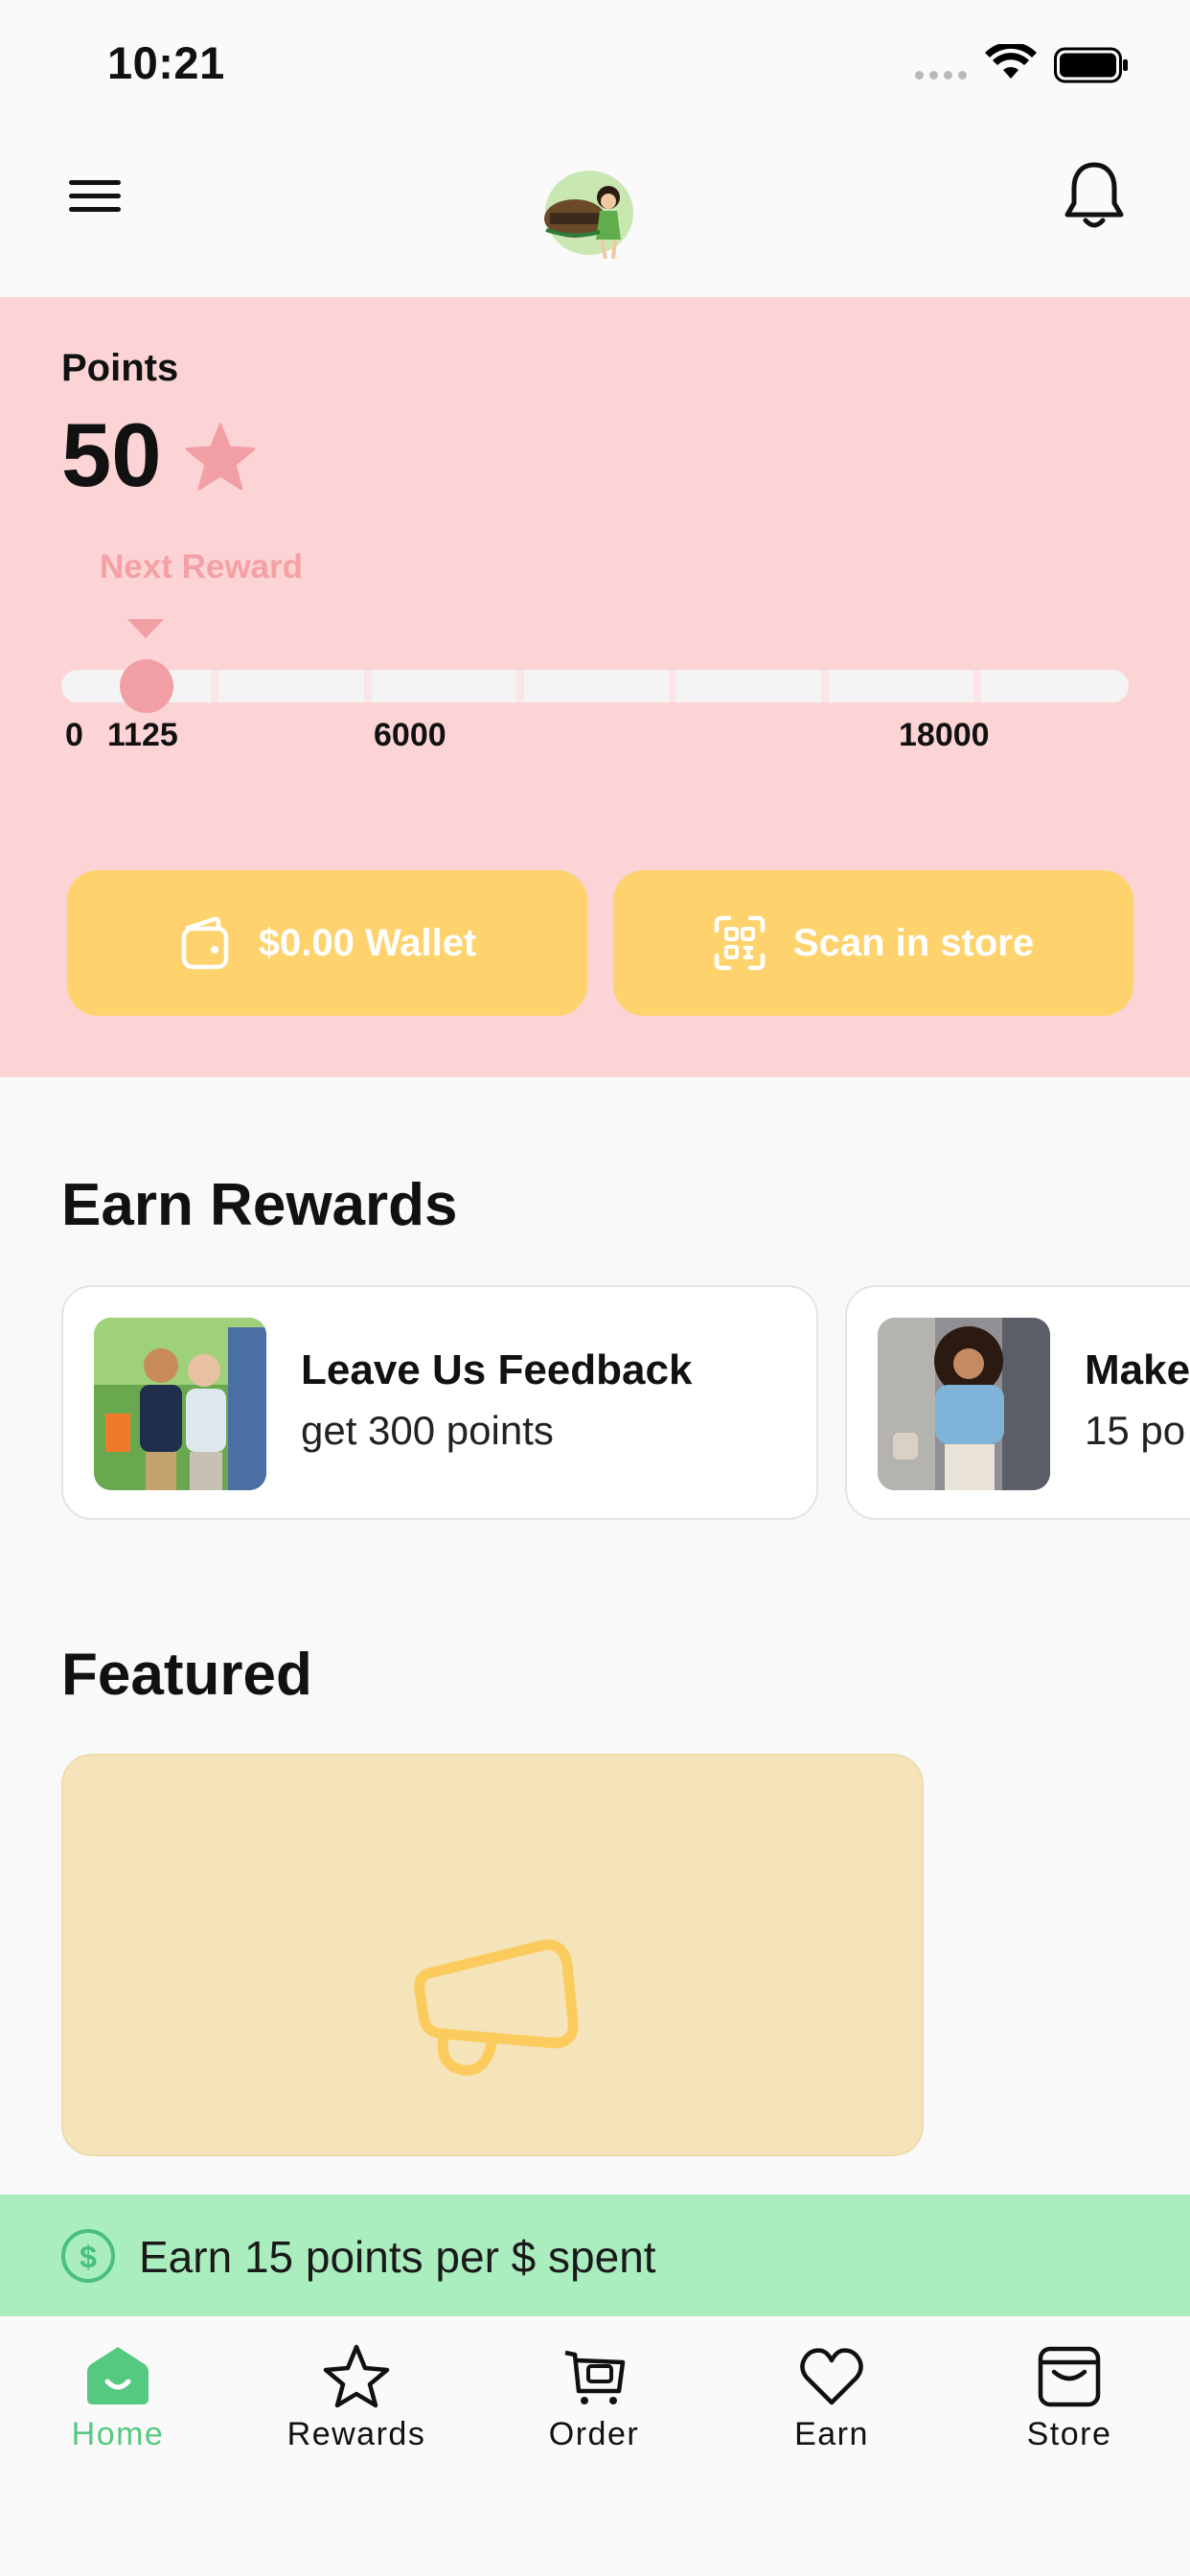 This screenshot has width=1190, height=2576. I want to click on dollar-circle-icon: $, so click(88, 2256).